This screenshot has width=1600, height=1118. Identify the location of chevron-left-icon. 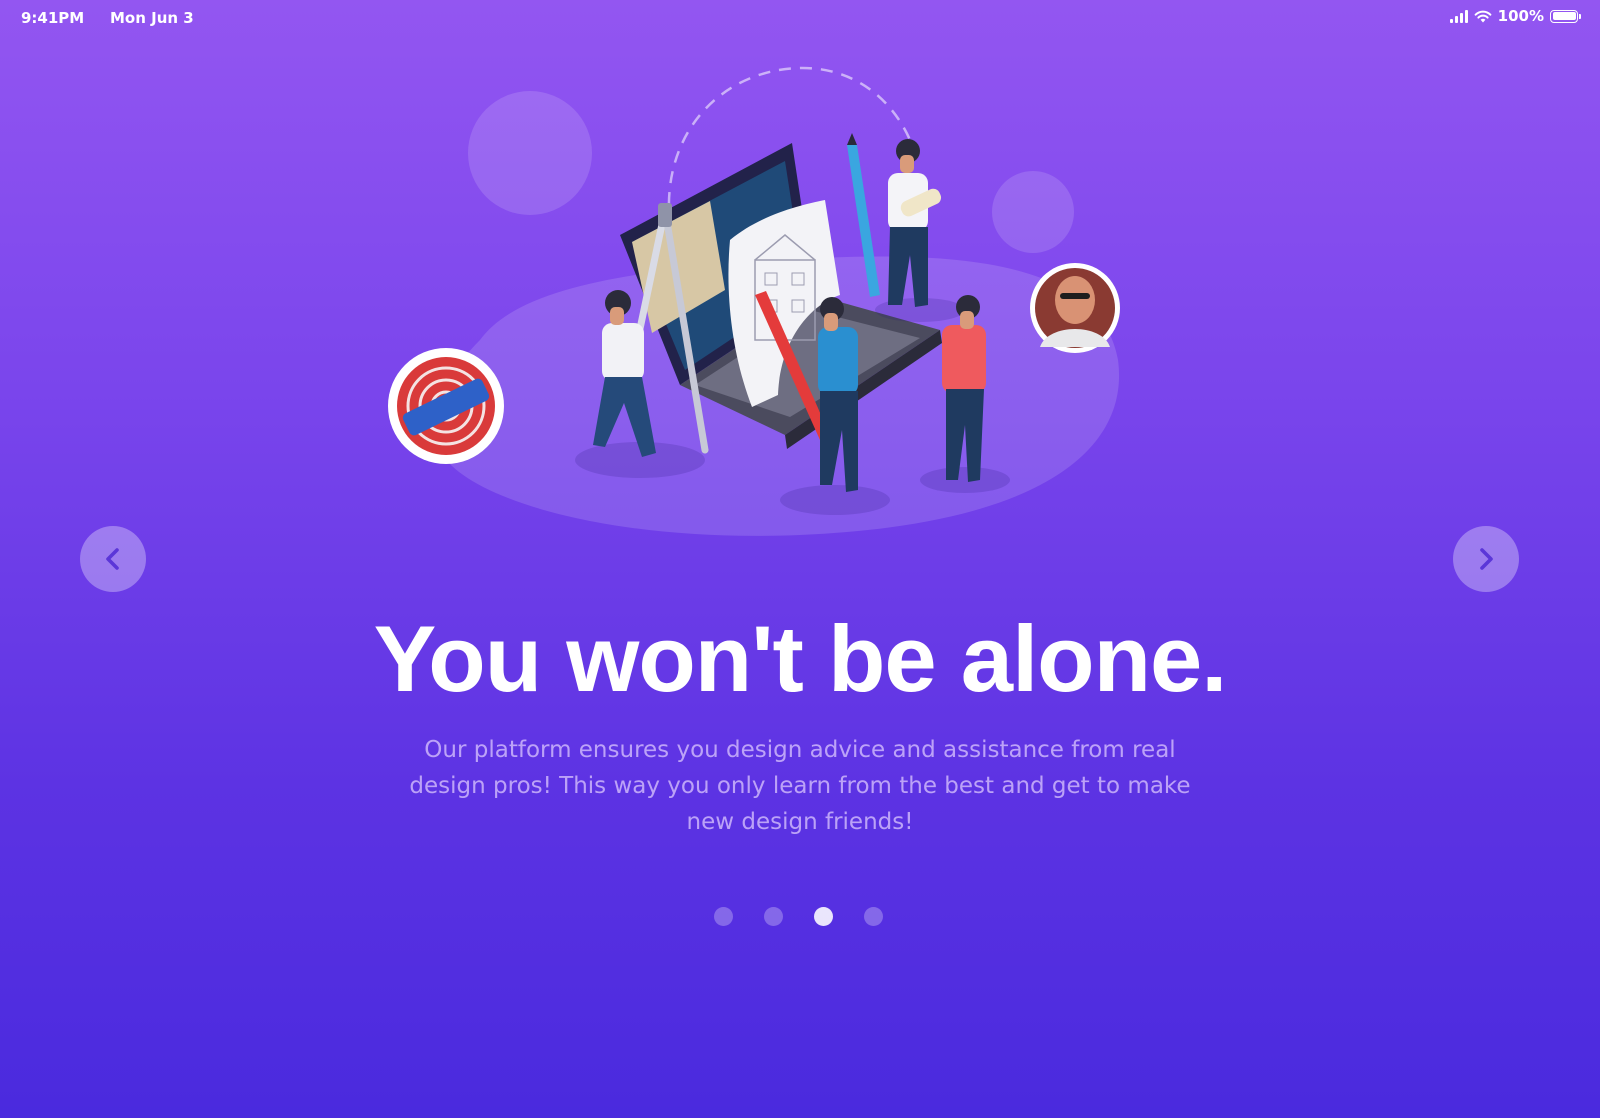
(112, 559).